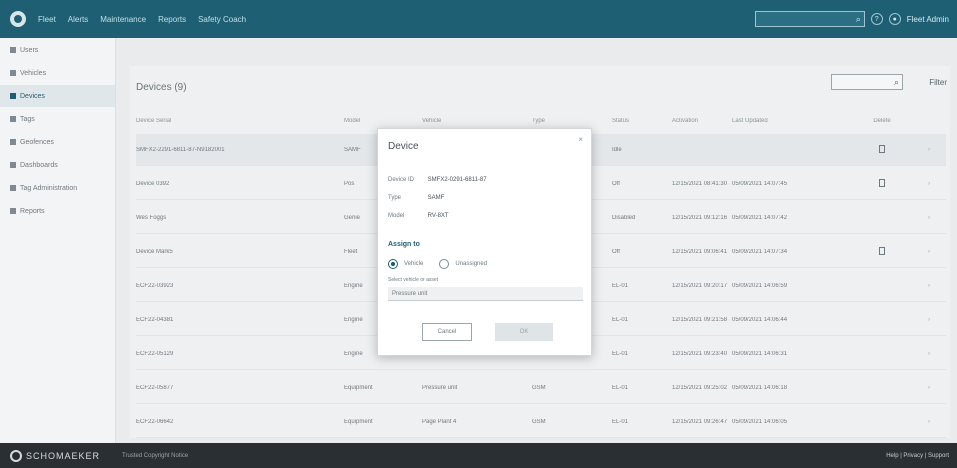  What do you see at coordinates (401, 180) in the screenshot?
I see `device-id-label: Device ID` at bounding box center [401, 180].